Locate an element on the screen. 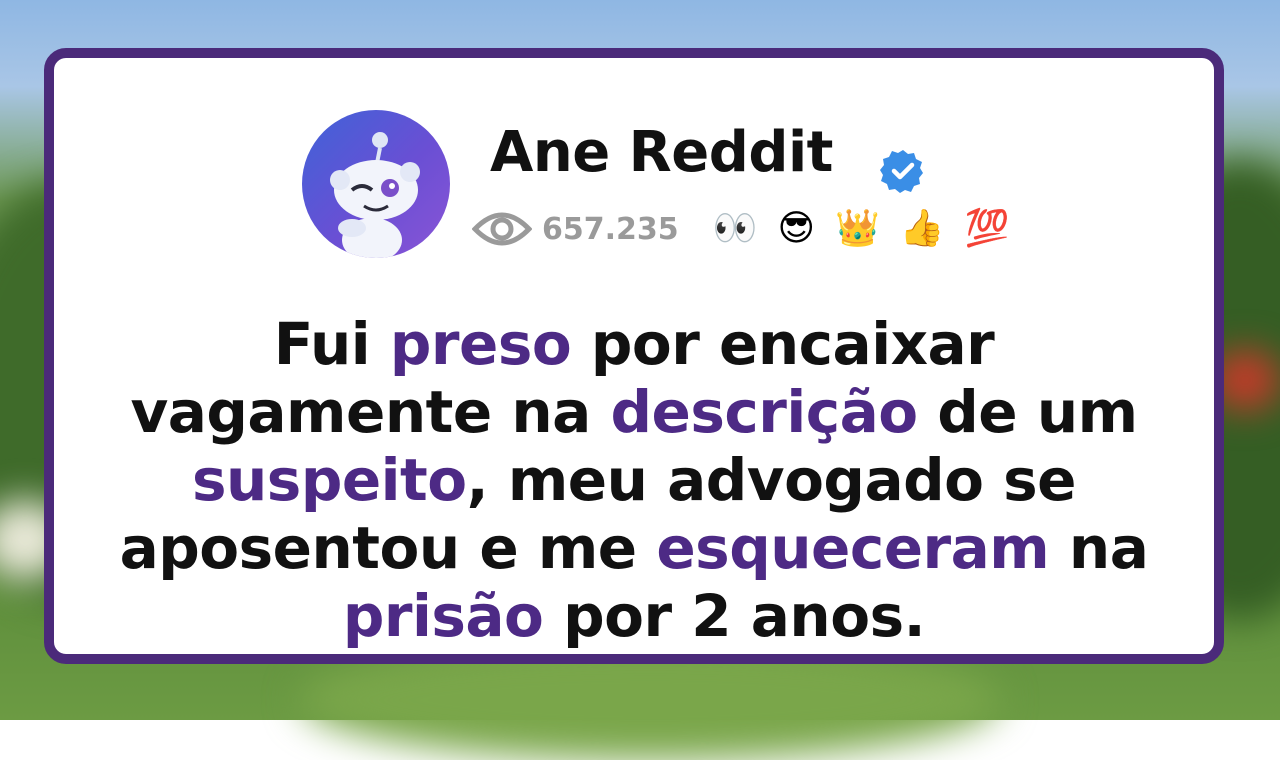  stats-row: 657.235 👀 😎 👑 👍 💯 is located at coordinates (745, 229).